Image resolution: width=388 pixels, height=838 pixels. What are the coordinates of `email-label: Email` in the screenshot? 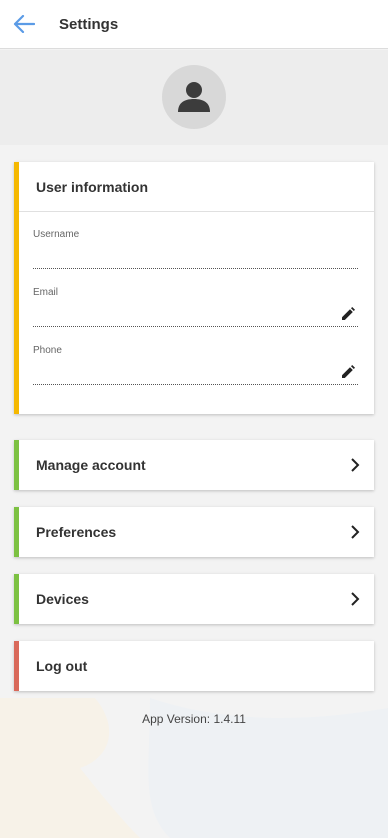 It's located at (46, 292).